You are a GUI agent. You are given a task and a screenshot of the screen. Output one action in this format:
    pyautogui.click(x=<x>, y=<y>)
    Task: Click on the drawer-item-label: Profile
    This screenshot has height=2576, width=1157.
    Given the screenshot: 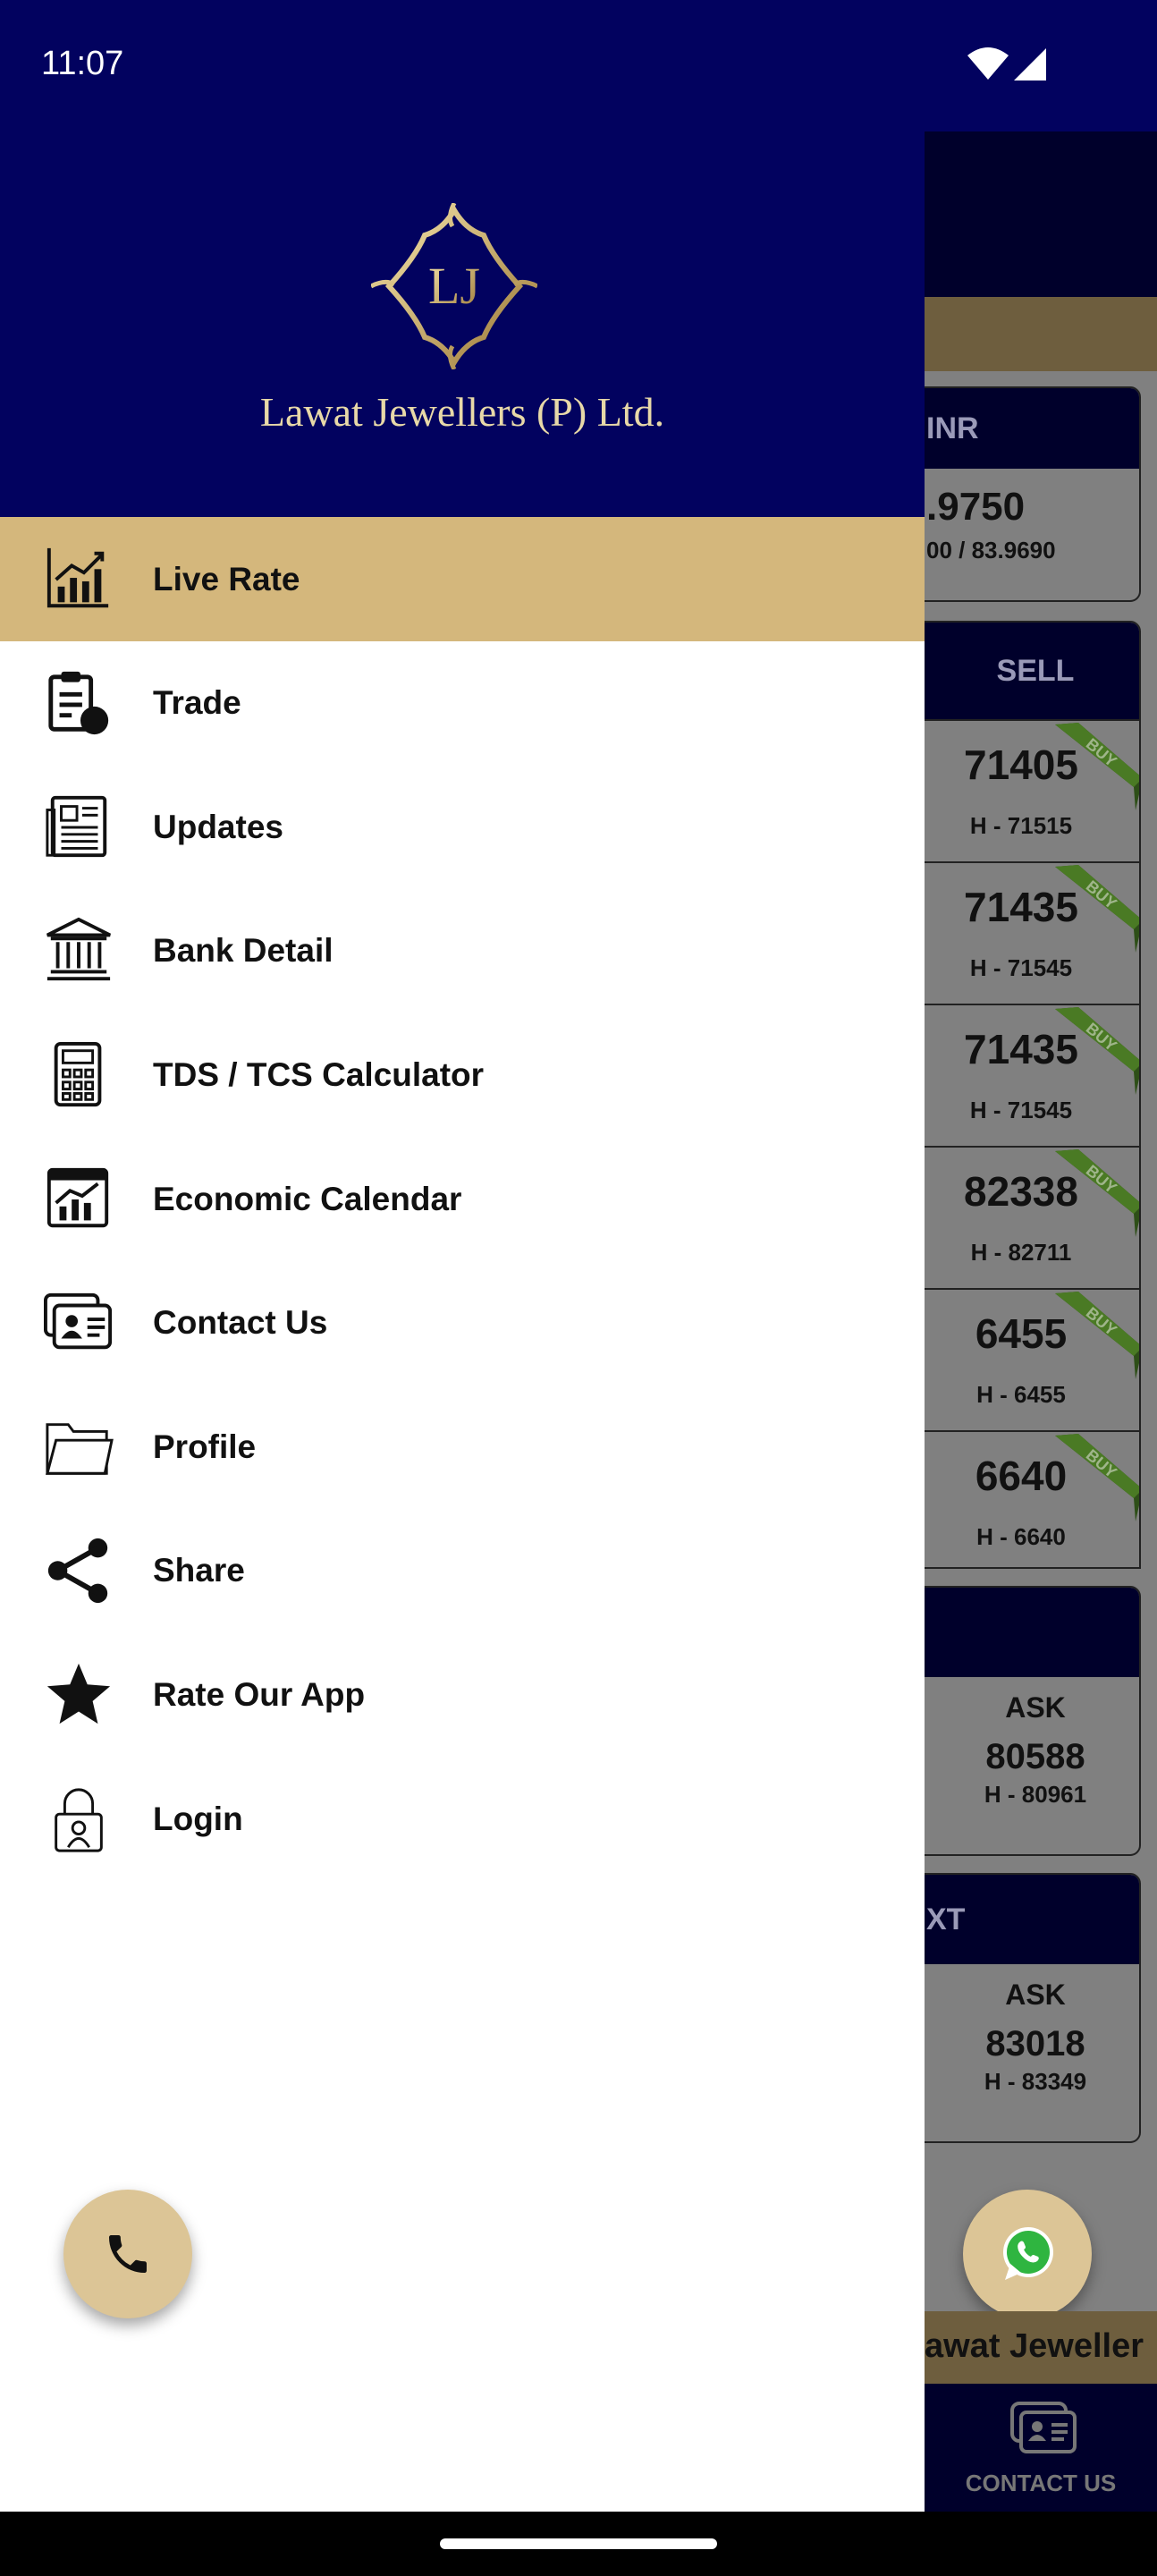 What is the action you would take?
    pyautogui.click(x=205, y=1446)
    